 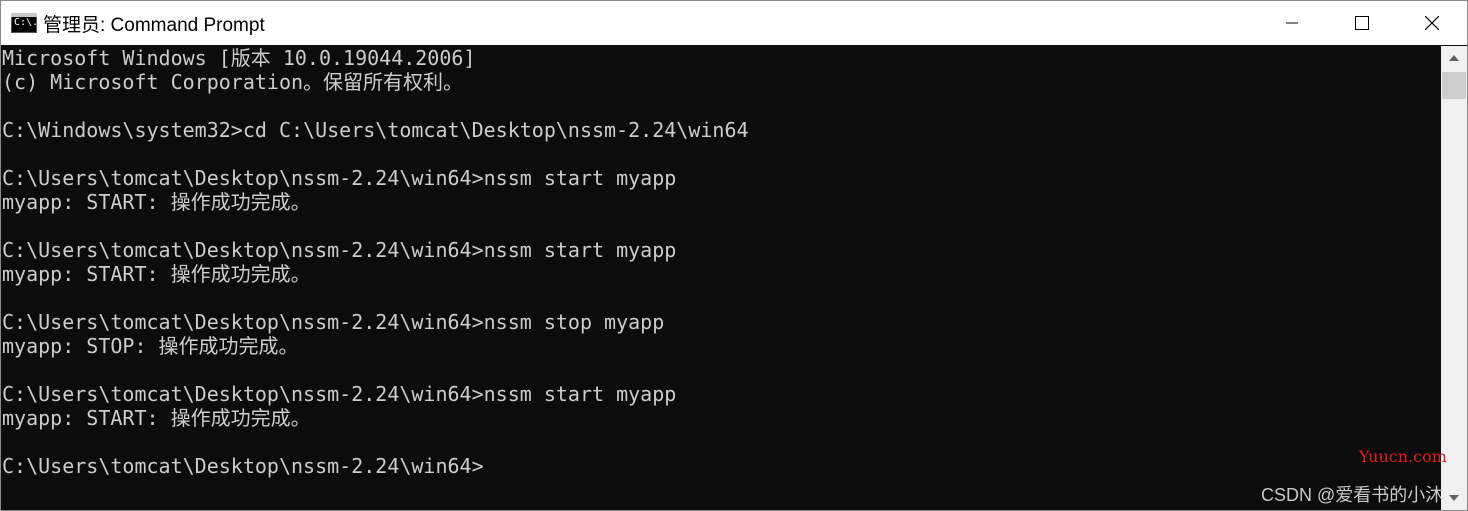 I want to click on minimize-icon, so click(x=1292, y=23).